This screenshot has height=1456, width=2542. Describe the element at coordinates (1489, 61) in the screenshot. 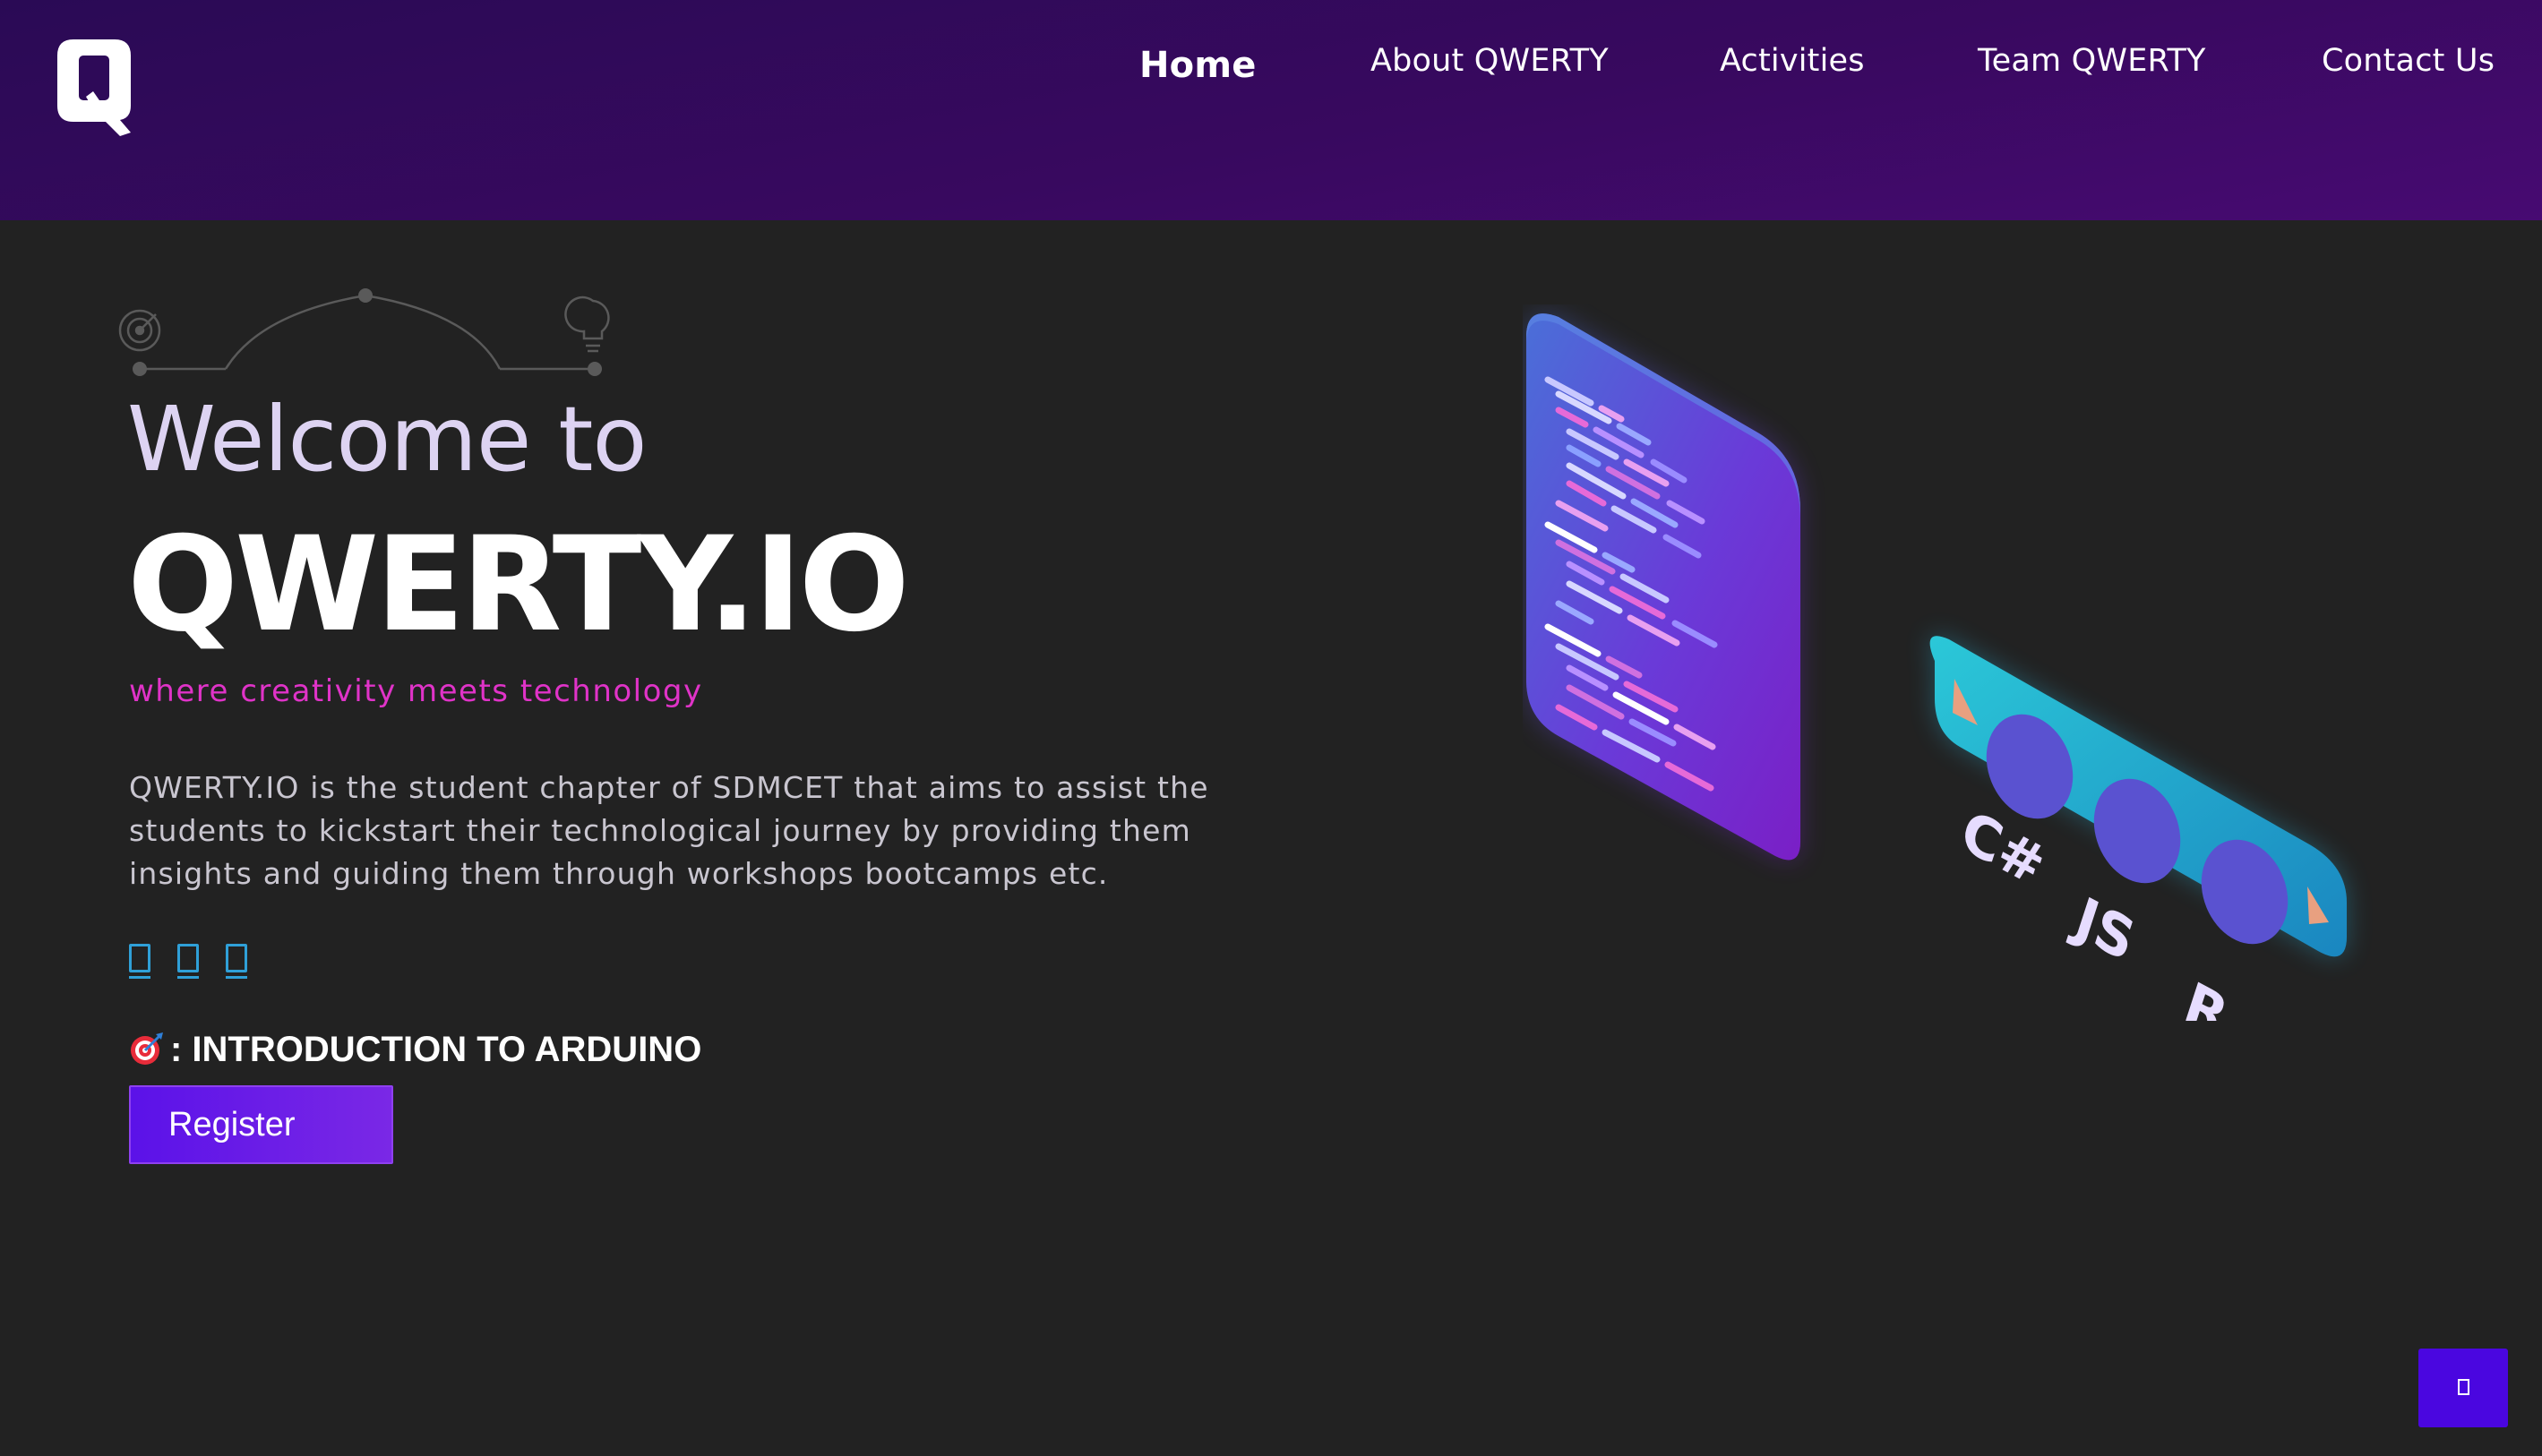

I see `nav-about: About QWERTY` at that location.